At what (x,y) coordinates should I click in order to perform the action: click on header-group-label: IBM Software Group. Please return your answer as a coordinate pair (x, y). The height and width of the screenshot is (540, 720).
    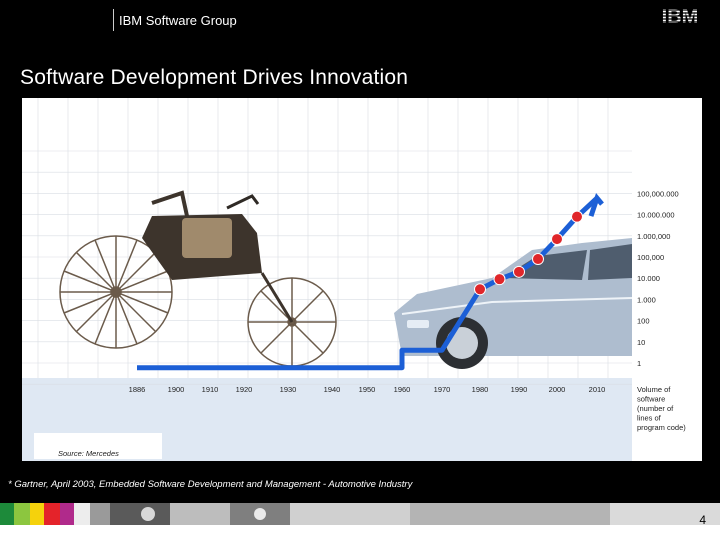
    Looking at the image, I should click on (178, 20).